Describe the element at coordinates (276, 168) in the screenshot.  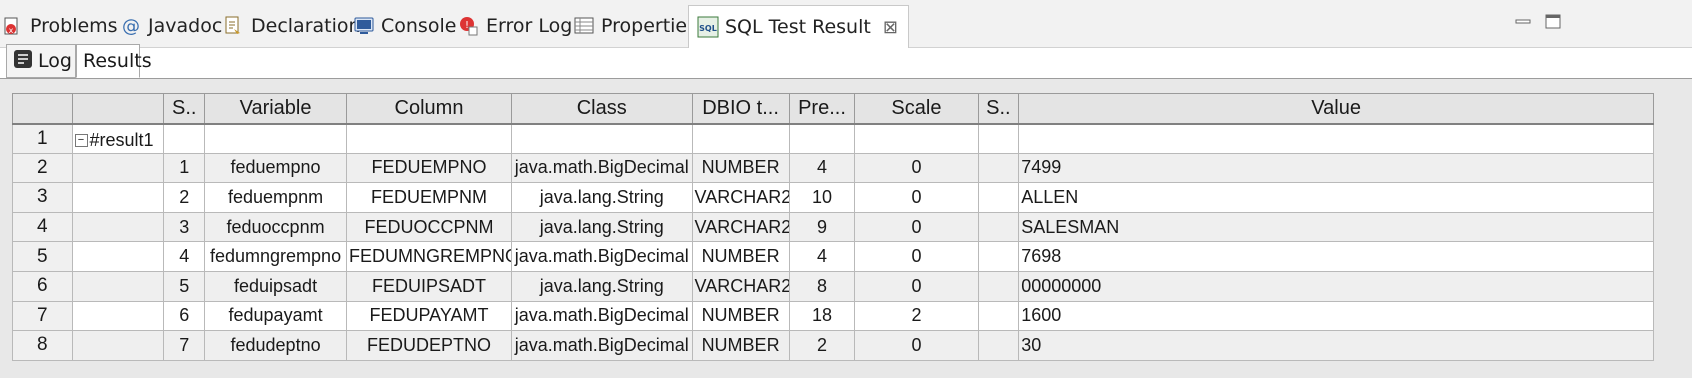
I see `cell-variable: feduempno` at that location.